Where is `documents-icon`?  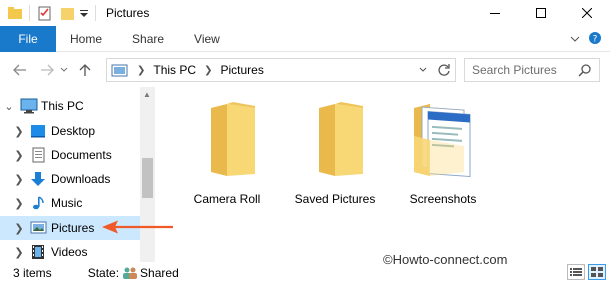
documents-icon is located at coordinates (38, 155).